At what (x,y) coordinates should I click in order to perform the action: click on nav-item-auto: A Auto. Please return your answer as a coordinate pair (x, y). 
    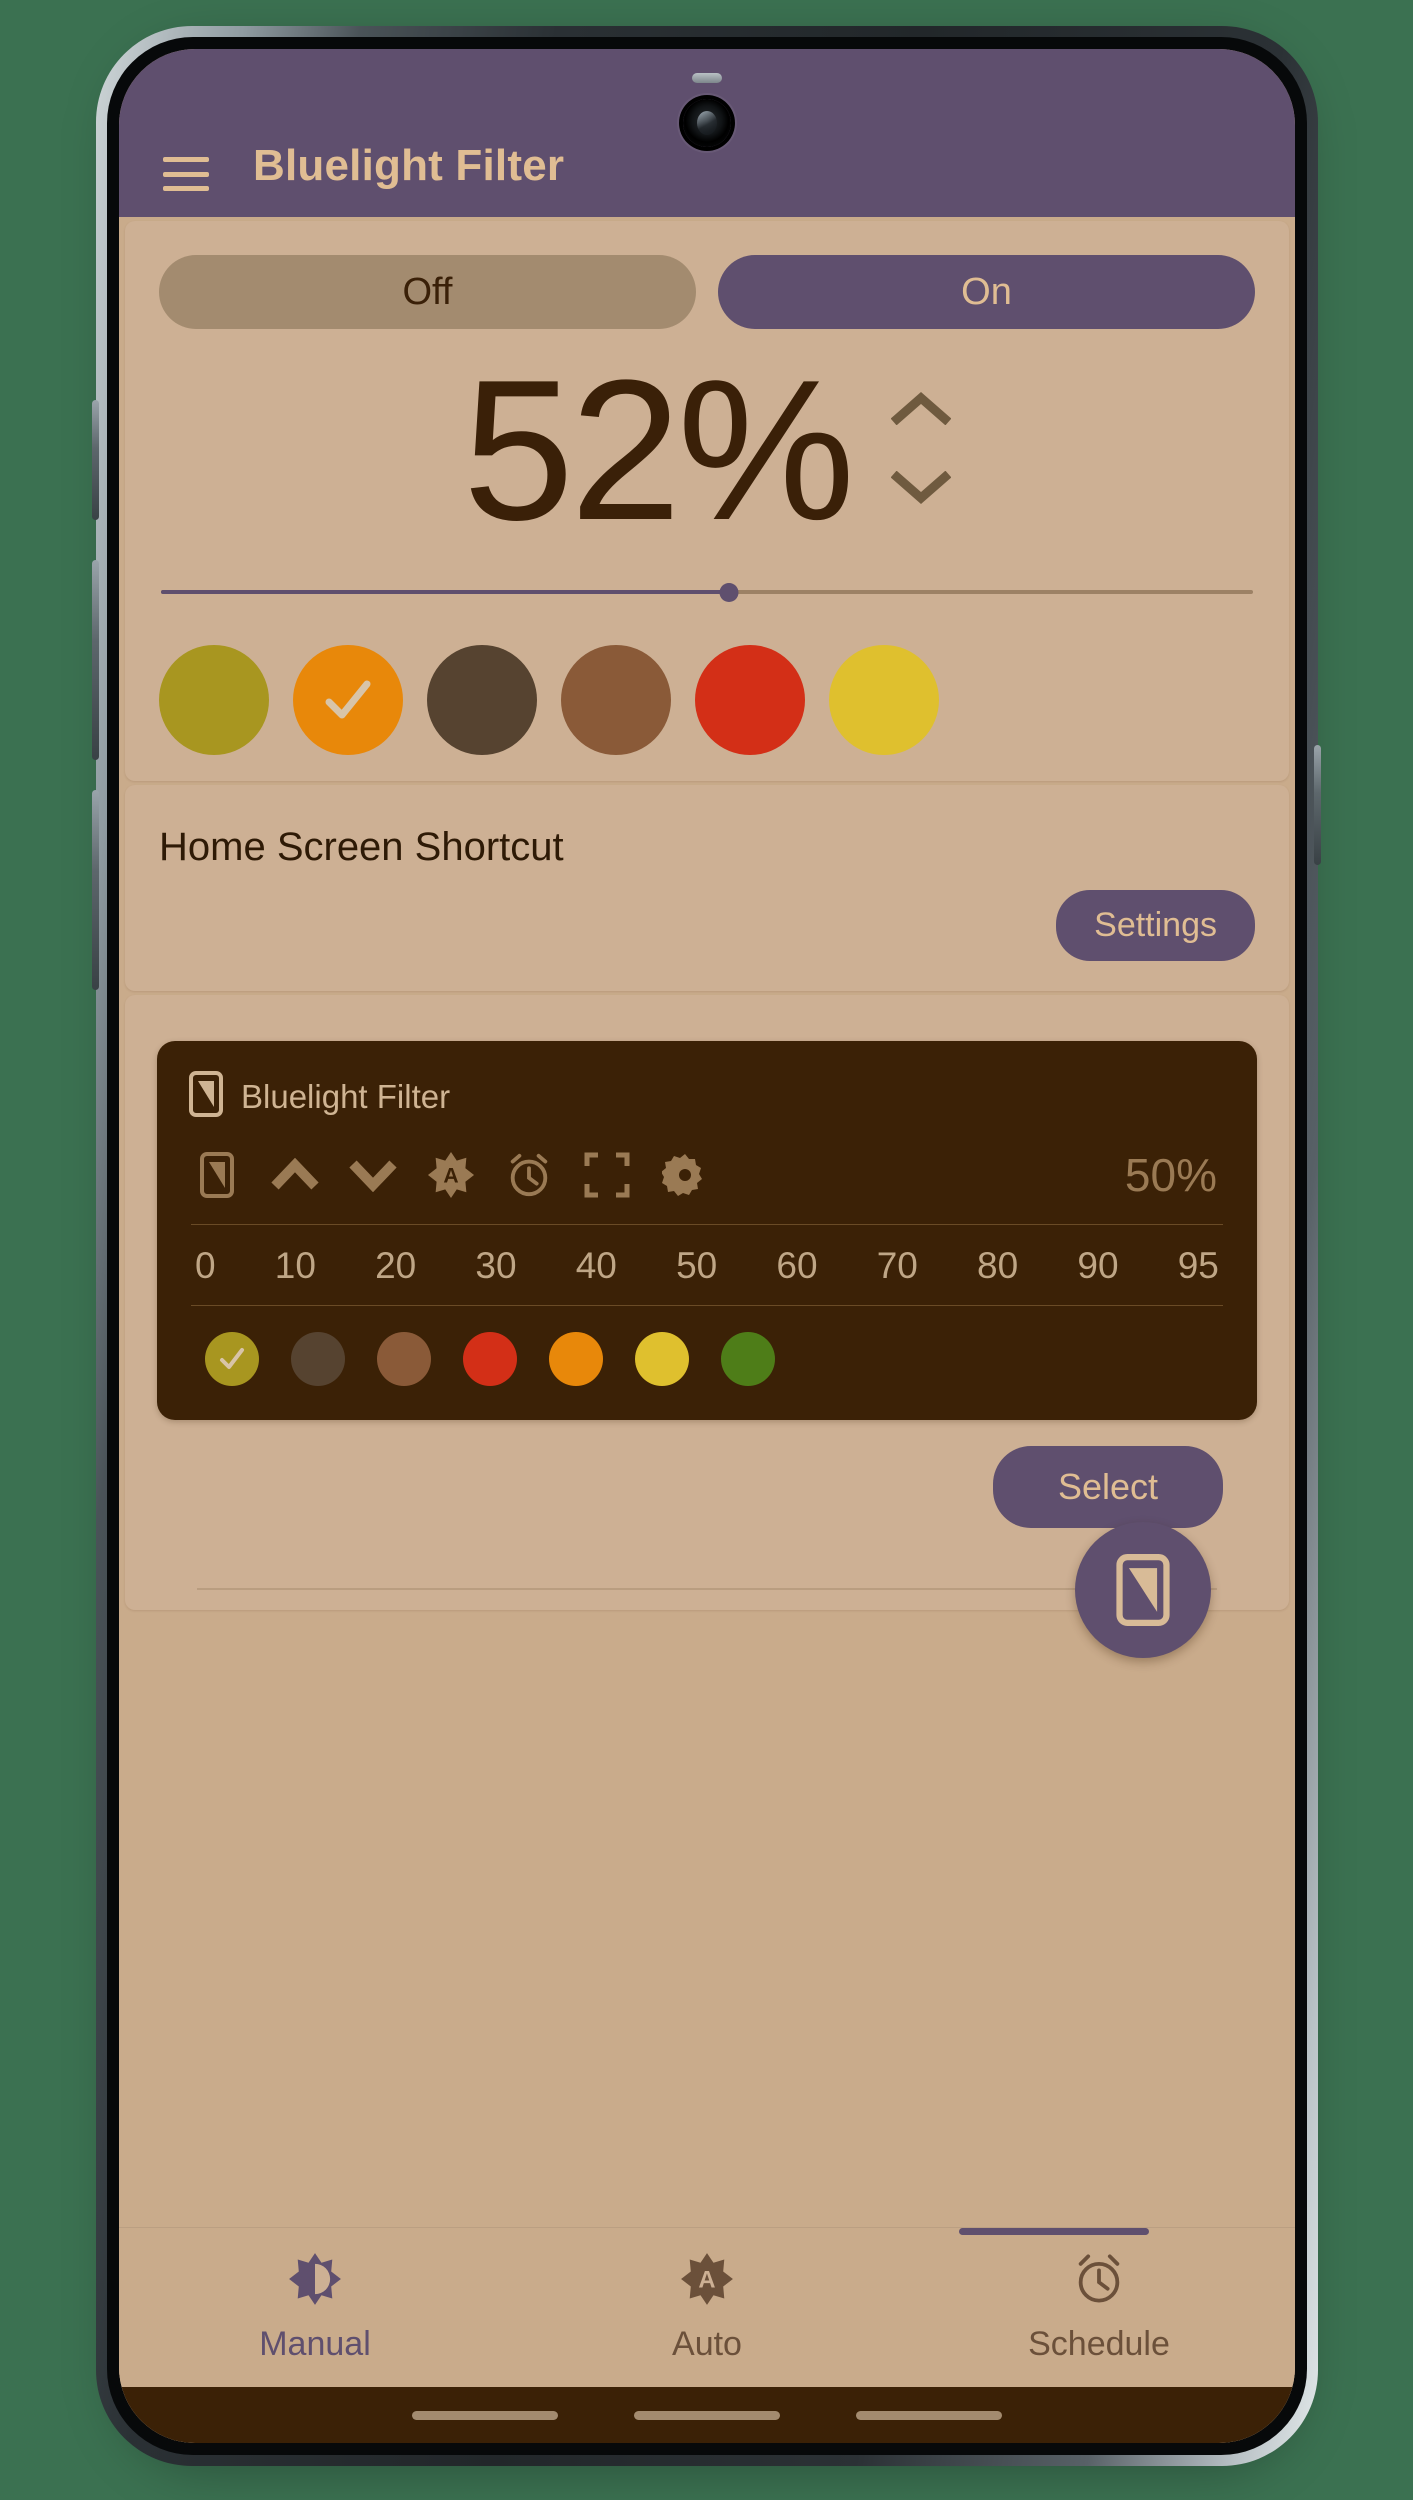
    Looking at the image, I should click on (707, 2308).